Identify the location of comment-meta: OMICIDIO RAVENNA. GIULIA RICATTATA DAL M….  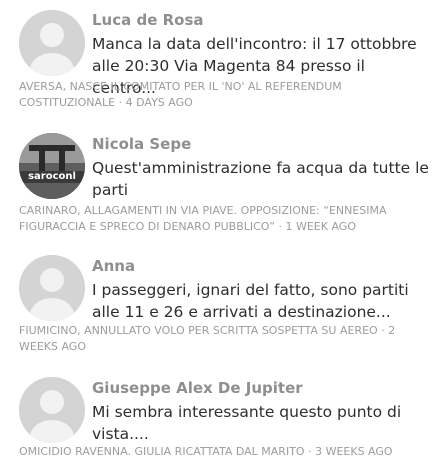
(225, 452).